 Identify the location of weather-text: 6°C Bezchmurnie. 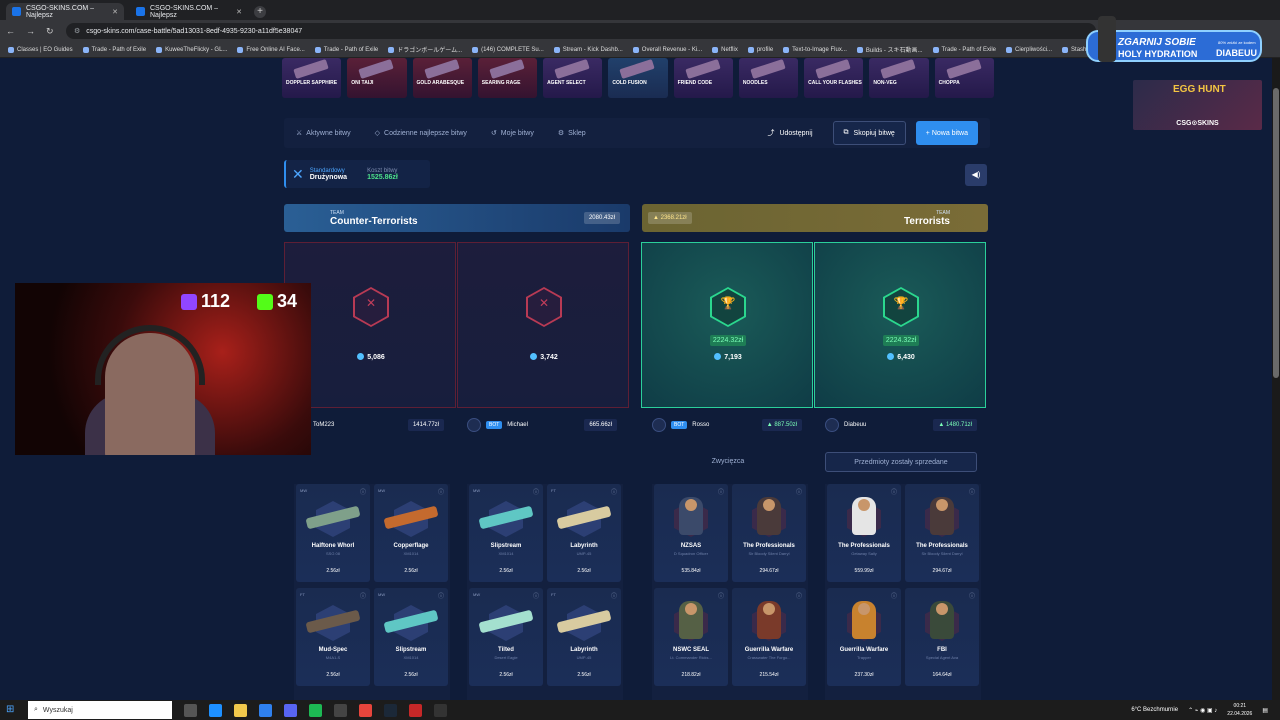
(1154, 710).